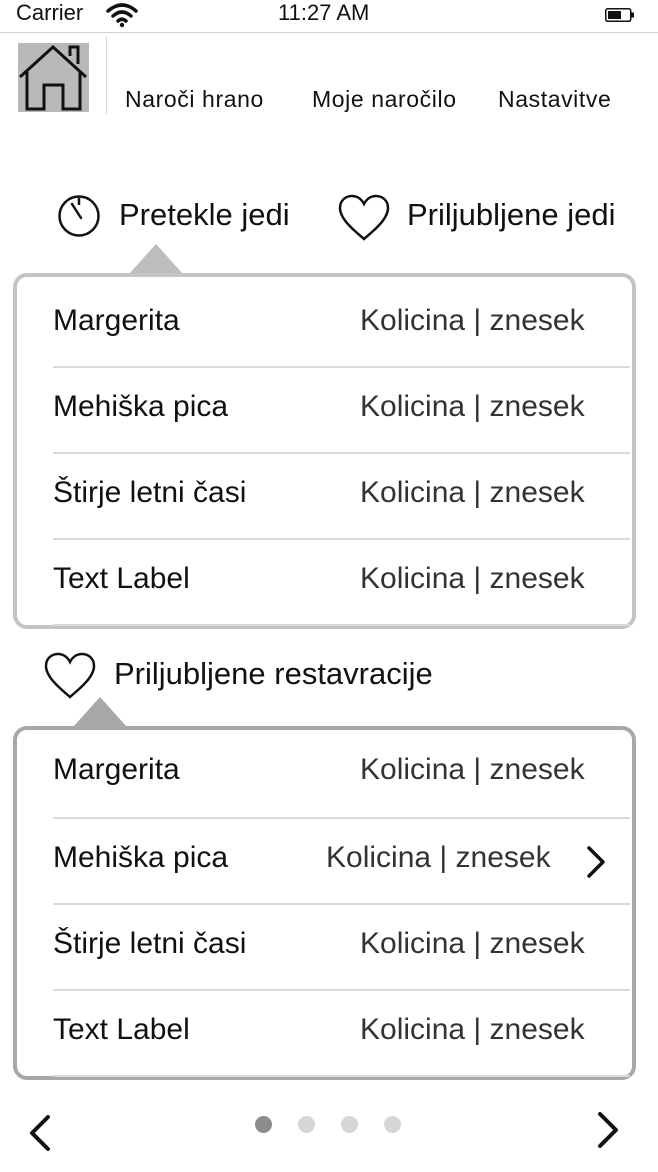 Image resolution: width=658 pixels, height=1172 pixels. What do you see at coordinates (273, 673) in the screenshot?
I see `tab-favorite-restaurants-label: Priljubljene restavracije` at bounding box center [273, 673].